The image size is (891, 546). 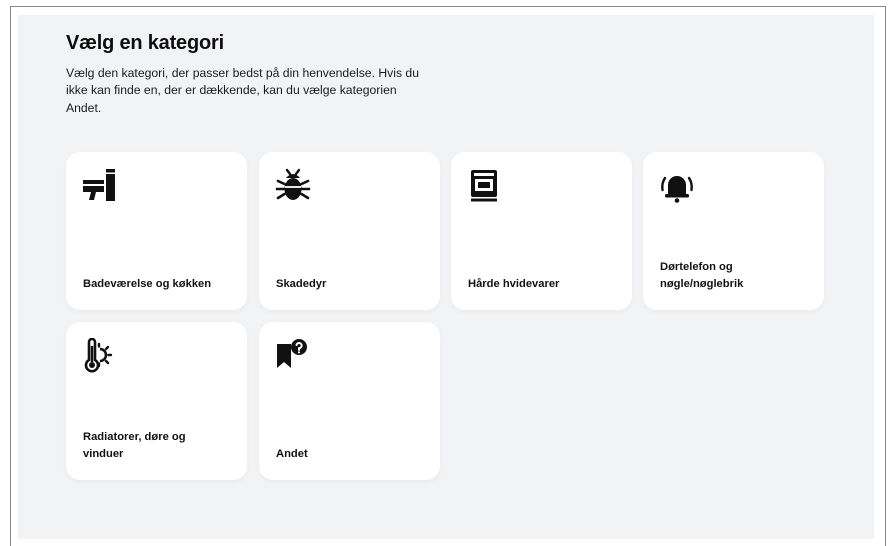 What do you see at coordinates (293, 186) in the screenshot?
I see `bug-icon` at bounding box center [293, 186].